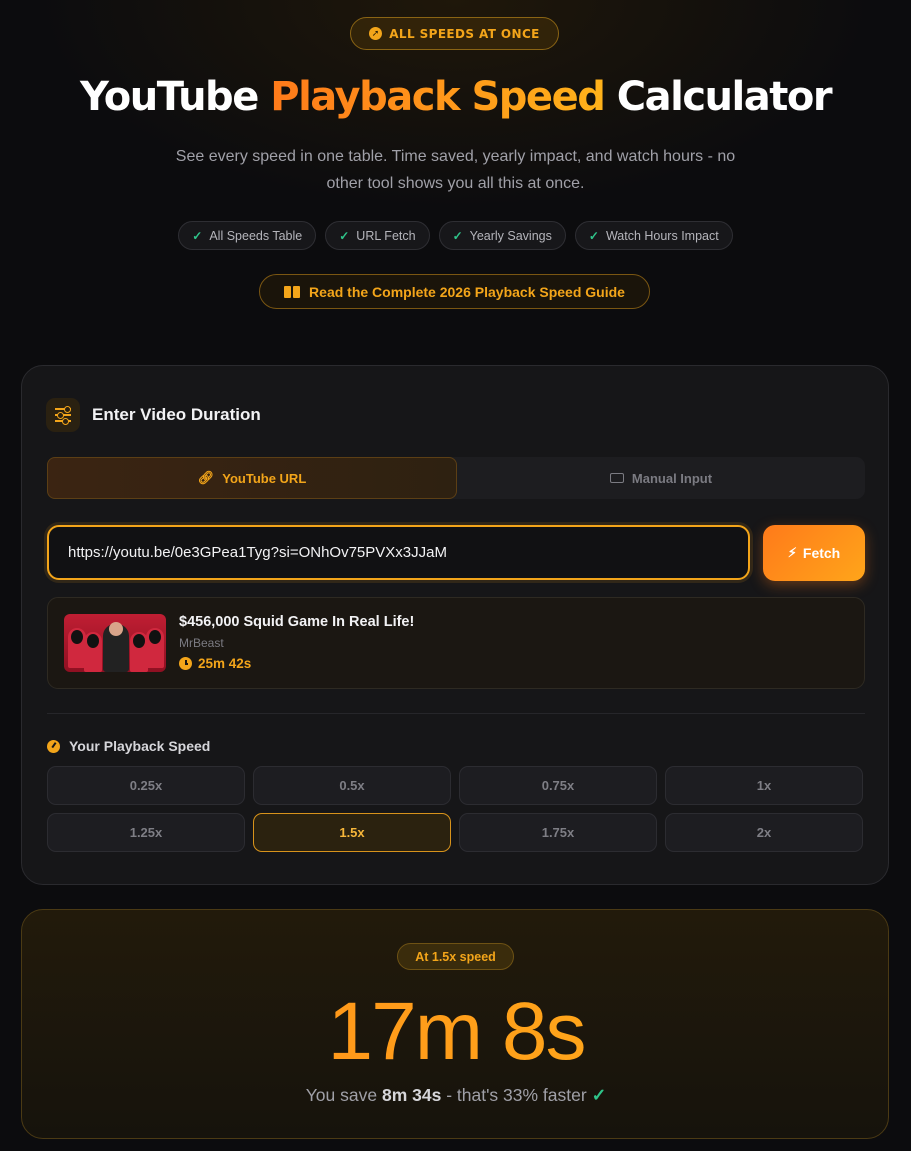  I want to click on tab-label: Manual Input, so click(672, 478).